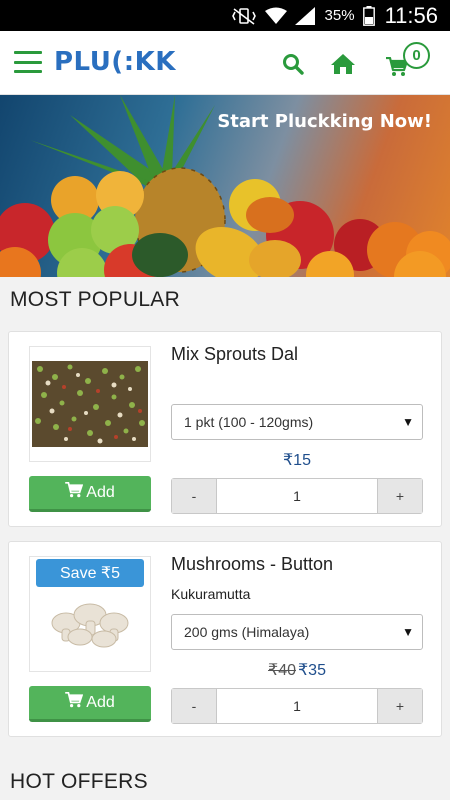 This screenshot has width=450, height=800. What do you see at coordinates (244, 16) in the screenshot?
I see `mute-vibrate-icon` at bounding box center [244, 16].